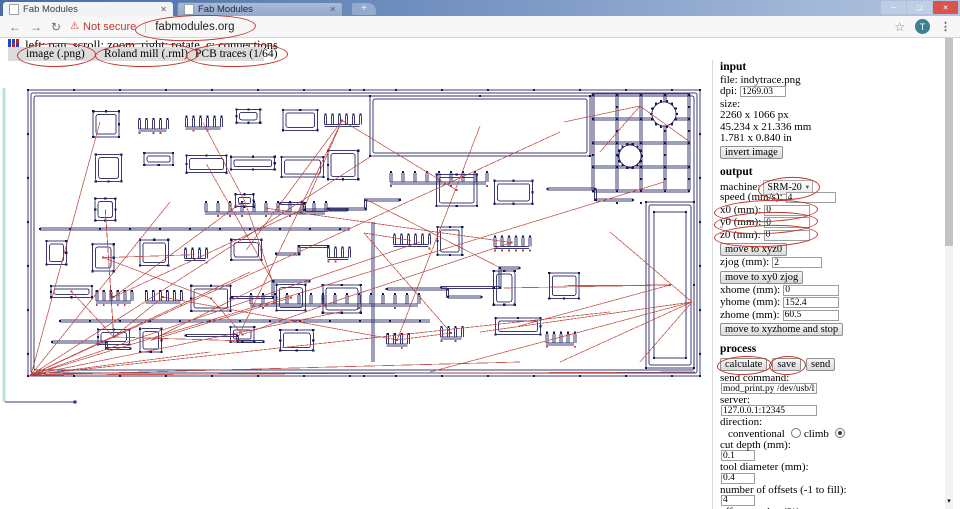 The image size is (960, 509). I want to click on move-to-xyzhome-button: move to xyzhome and stop, so click(782, 330).